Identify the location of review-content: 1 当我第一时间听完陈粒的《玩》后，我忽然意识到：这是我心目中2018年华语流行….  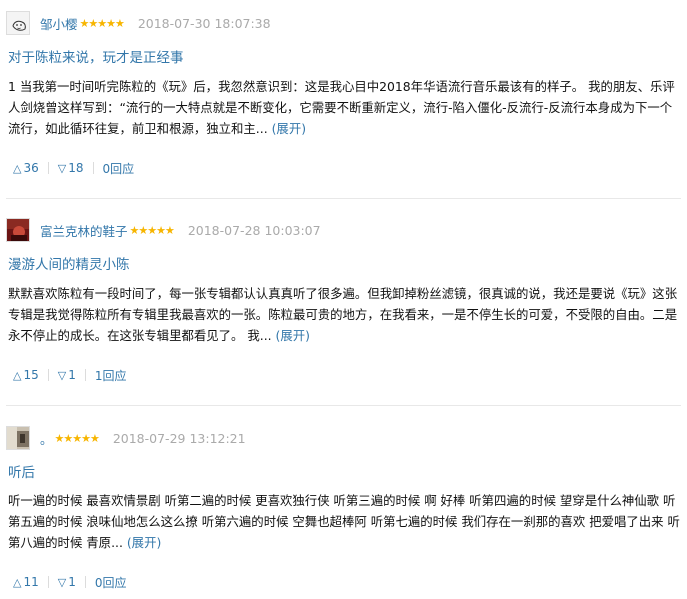
(345, 107).